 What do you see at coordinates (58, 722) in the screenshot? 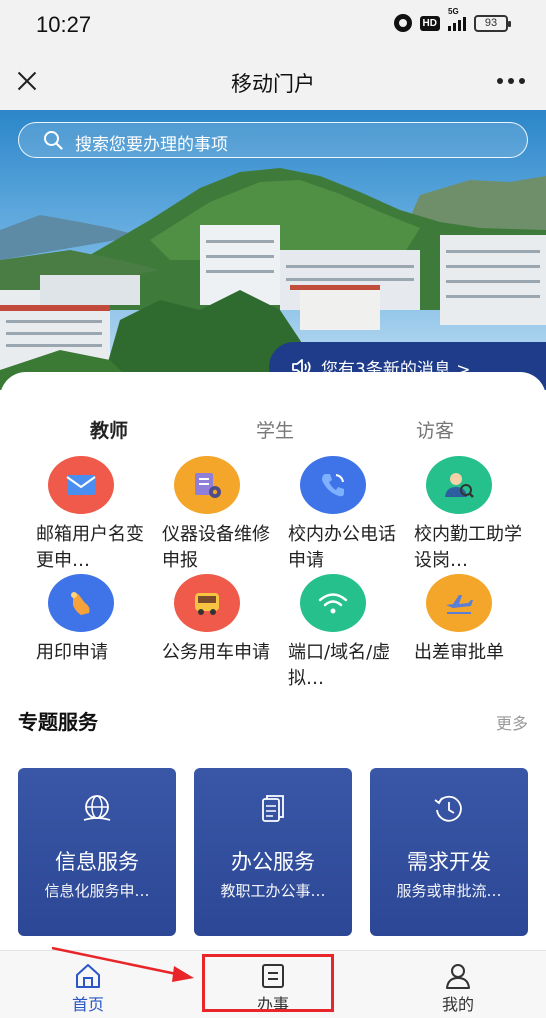
I see `section-title: 专题服务` at bounding box center [58, 722].